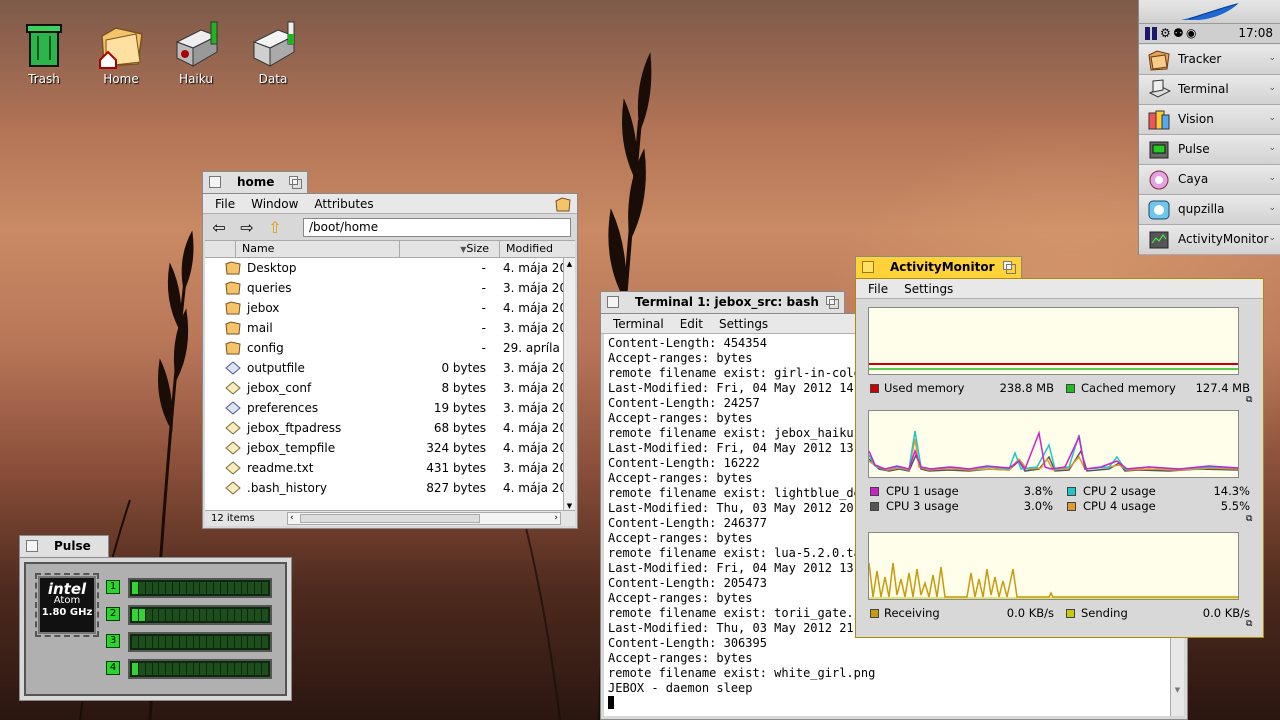 This screenshot has width=1280, height=720. What do you see at coordinates (691, 324) in the screenshot?
I see `menu-edit: Edit` at bounding box center [691, 324].